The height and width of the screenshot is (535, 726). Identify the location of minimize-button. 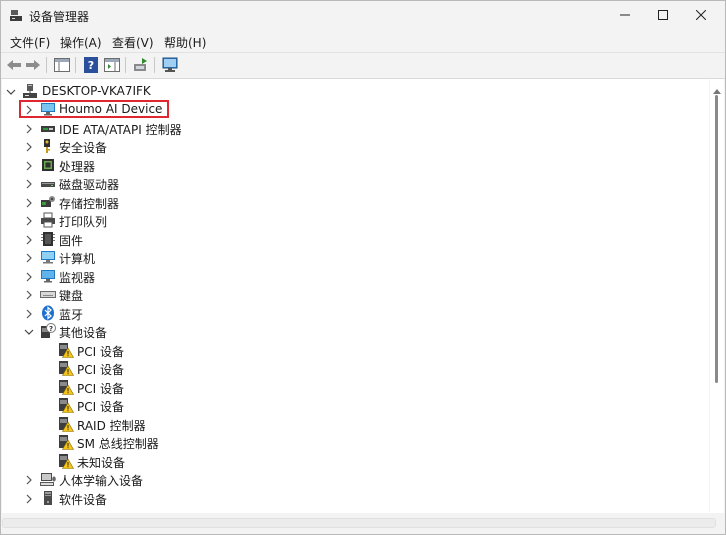
(624, 16).